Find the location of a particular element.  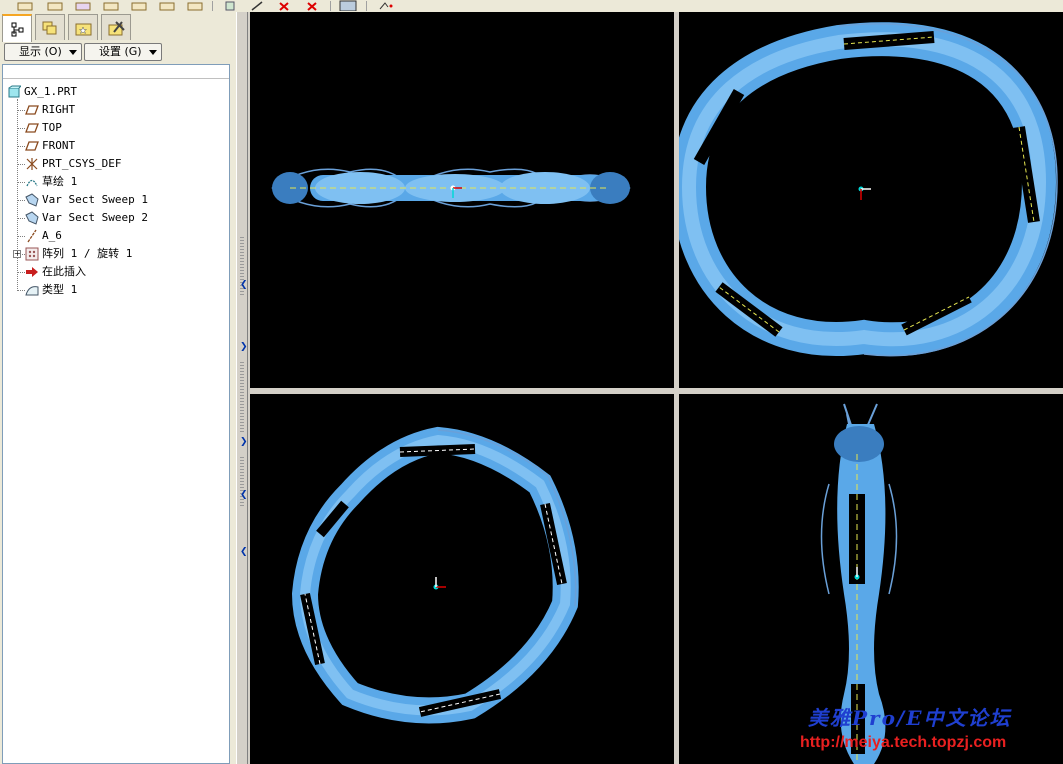

tree-item-axis: A_6 is located at coordinates (43, 236).